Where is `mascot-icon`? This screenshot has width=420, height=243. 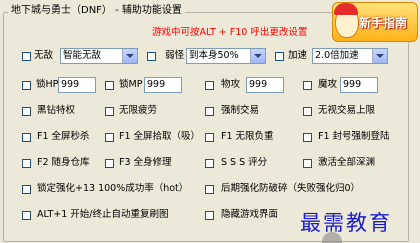 mascot-icon is located at coordinates (346, 20).